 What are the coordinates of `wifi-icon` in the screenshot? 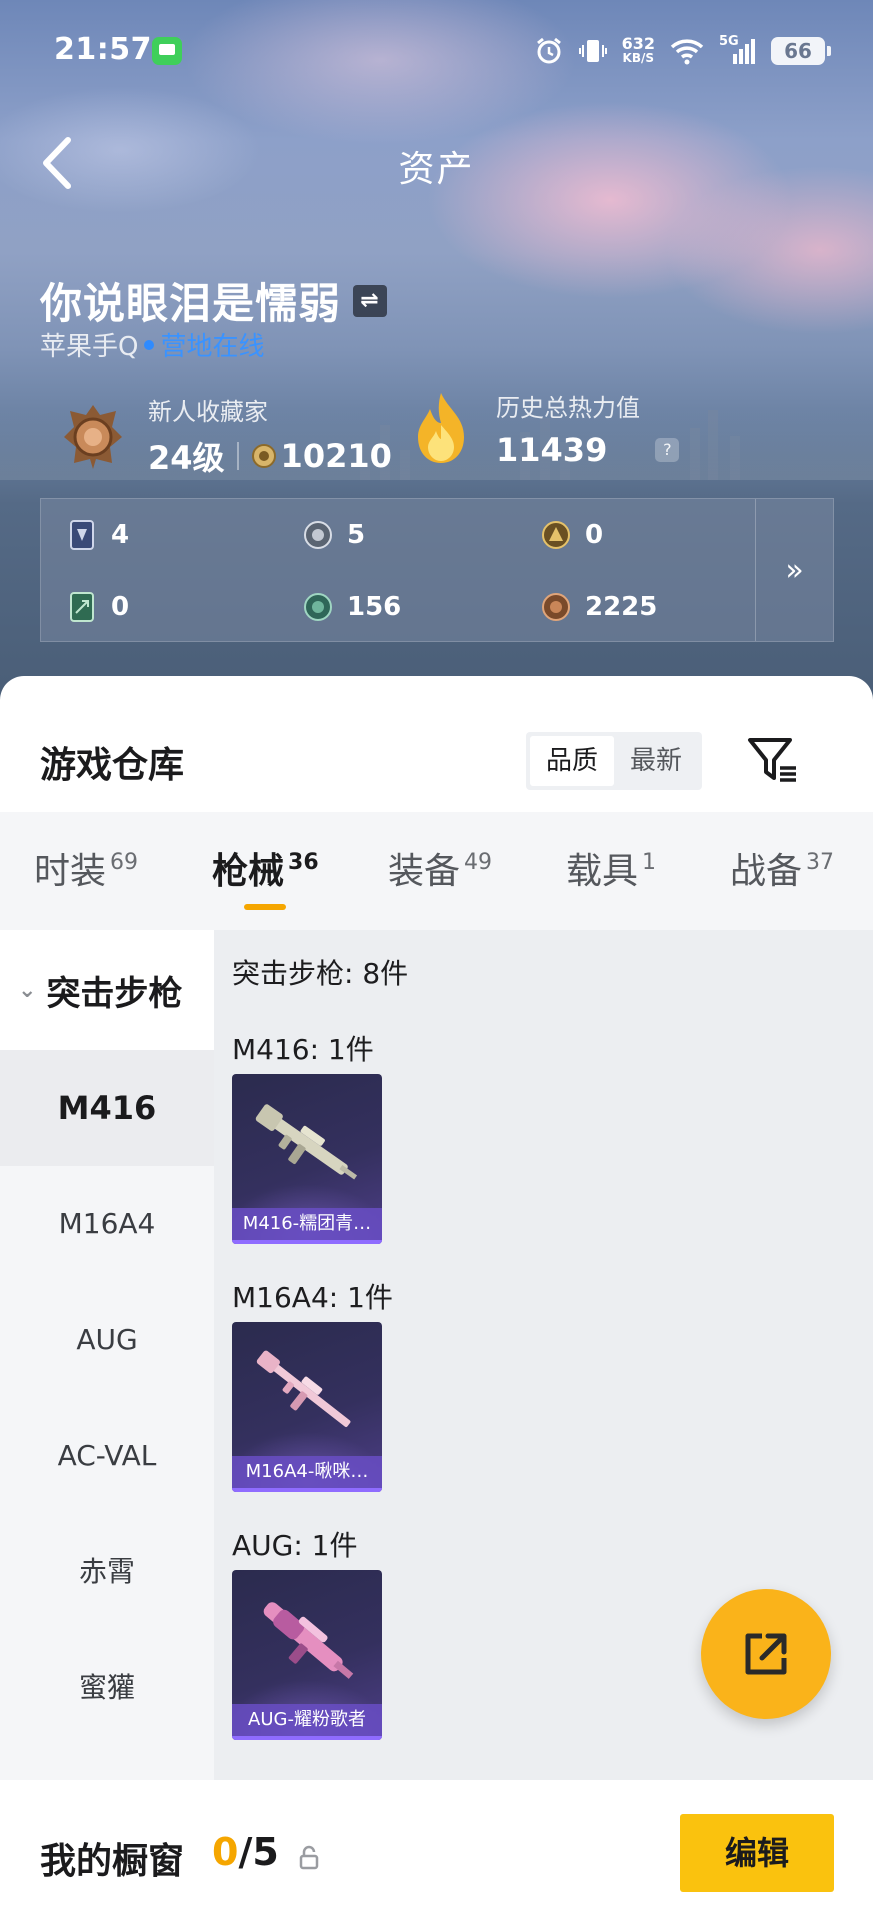 It's located at (687, 52).